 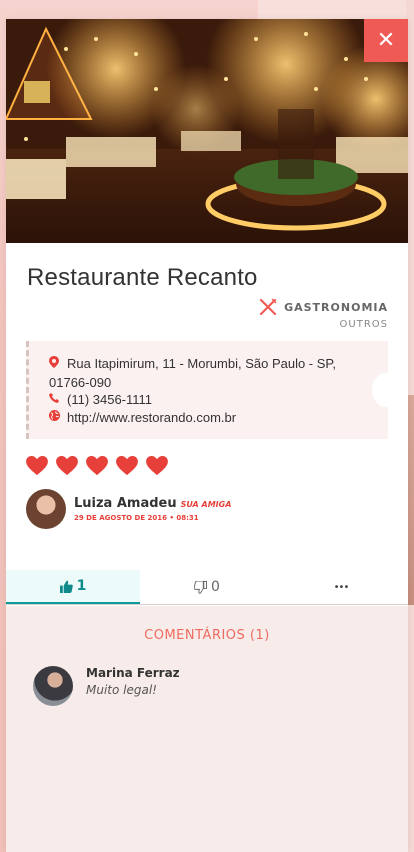 What do you see at coordinates (152, 417) in the screenshot?
I see `website-link: http://www.restorando.com.br` at bounding box center [152, 417].